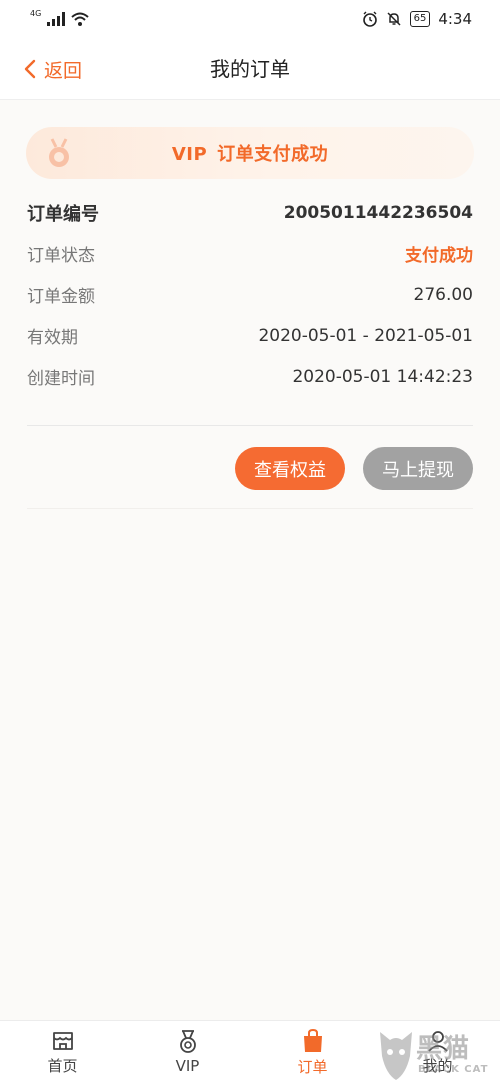 The height and width of the screenshot is (1083, 500). What do you see at coordinates (382, 376) in the screenshot?
I see `created-time-value: 2020-05-01 14:42:23` at bounding box center [382, 376].